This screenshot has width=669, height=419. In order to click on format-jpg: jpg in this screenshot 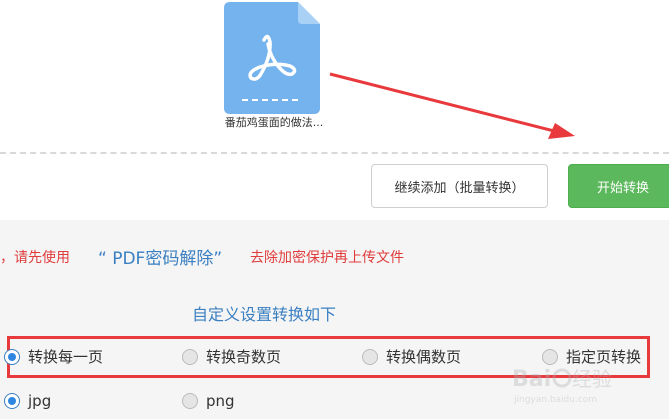, I will do `click(27, 401)`.